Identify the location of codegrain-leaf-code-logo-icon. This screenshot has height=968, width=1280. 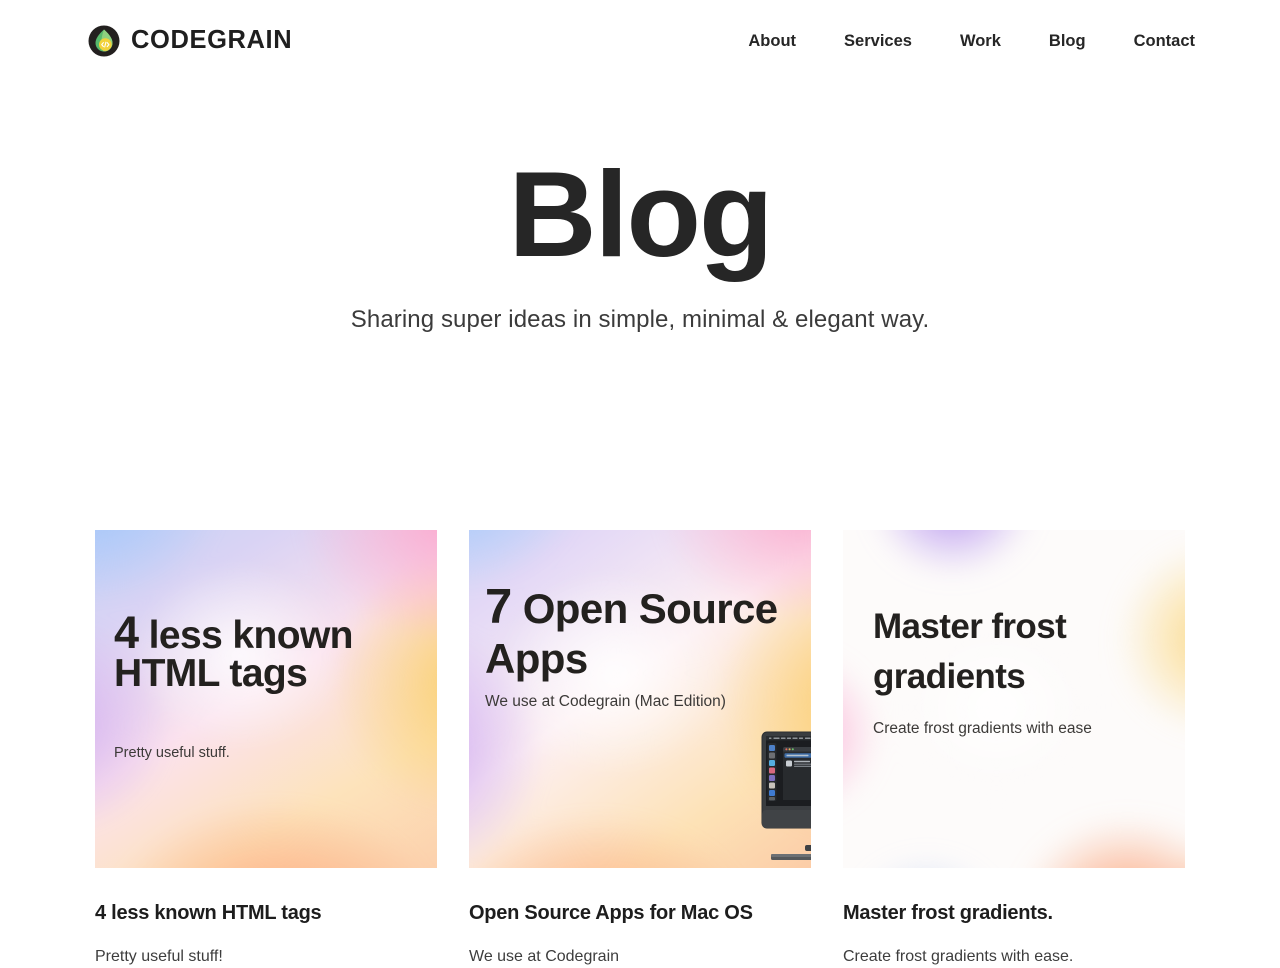
(104, 41).